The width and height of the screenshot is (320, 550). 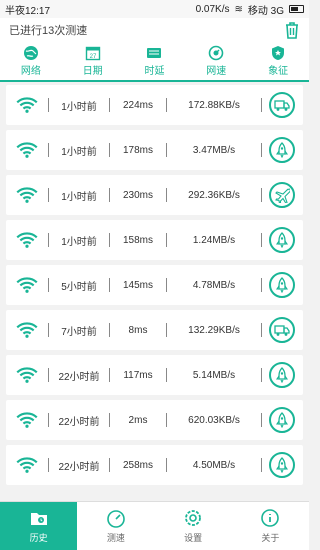 What do you see at coordinates (214, 420) in the screenshot?
I see `row-speed: 620.03KB/s` at bounding box center [214, 420].